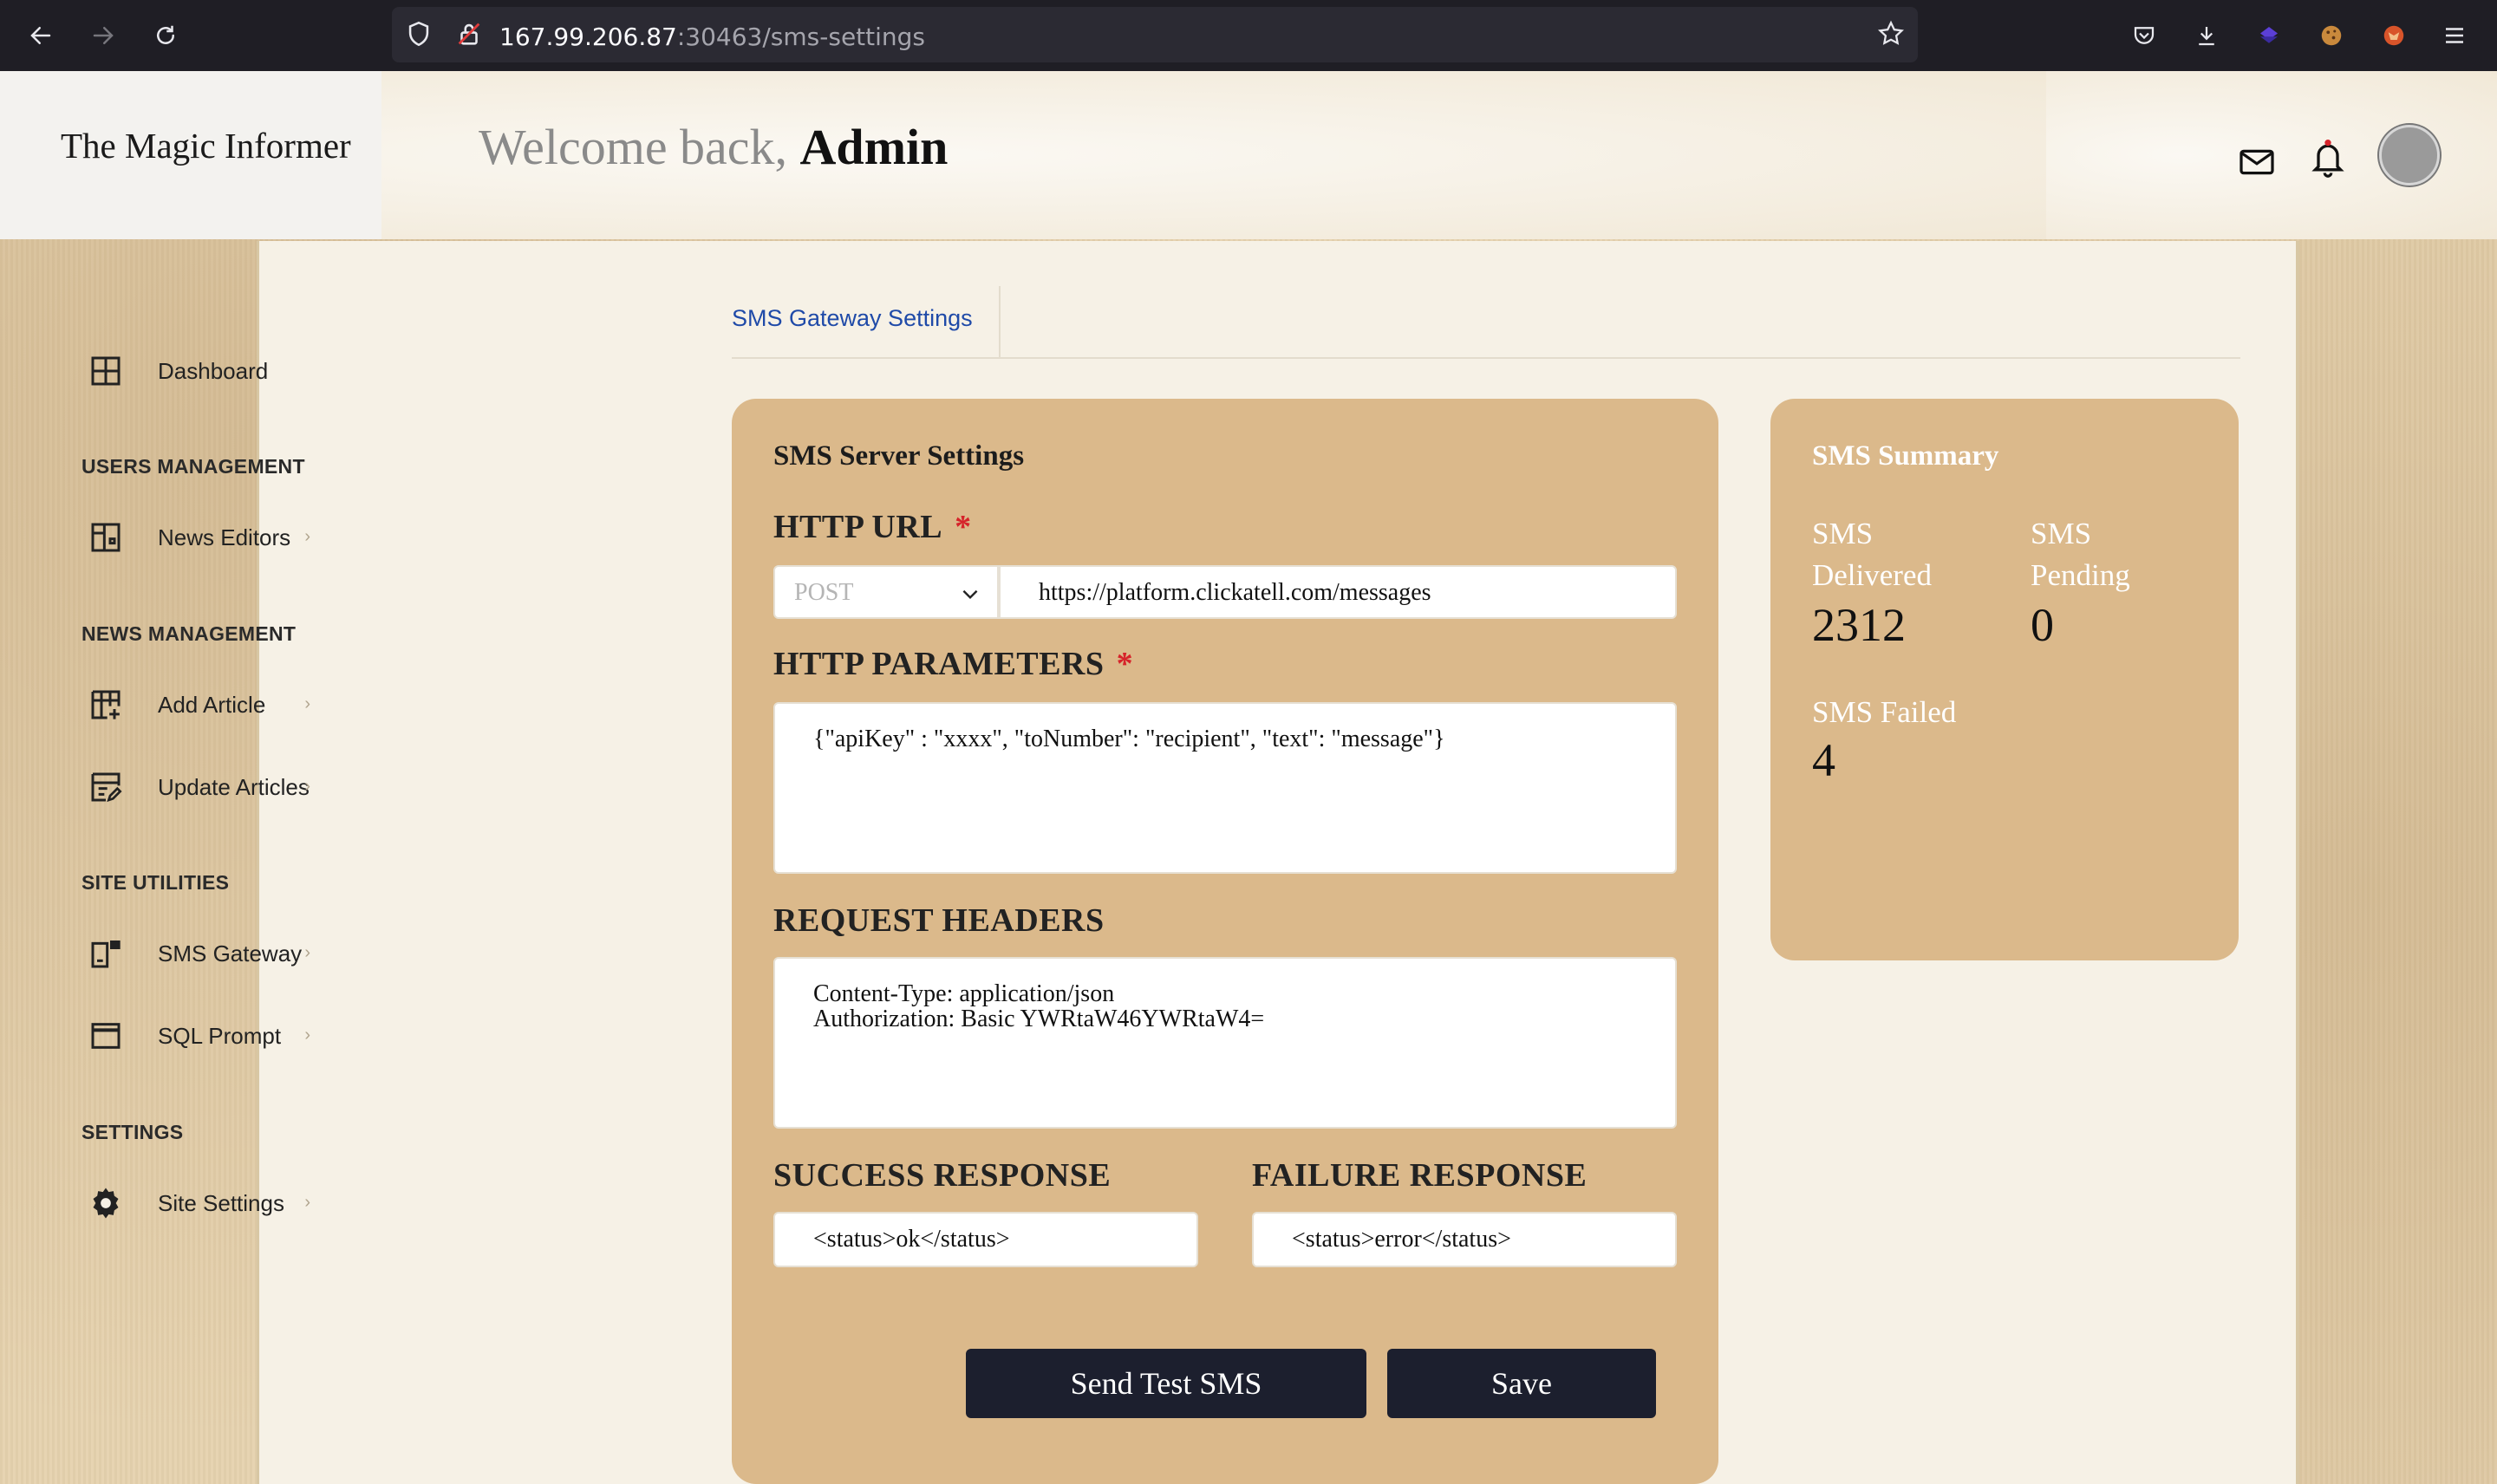 This screenshot has width=2497, height=1484. Describe the element at coordinates (911, 1239) in the screenshot. I see `success-response-value: <status>ok</status>` at that location.